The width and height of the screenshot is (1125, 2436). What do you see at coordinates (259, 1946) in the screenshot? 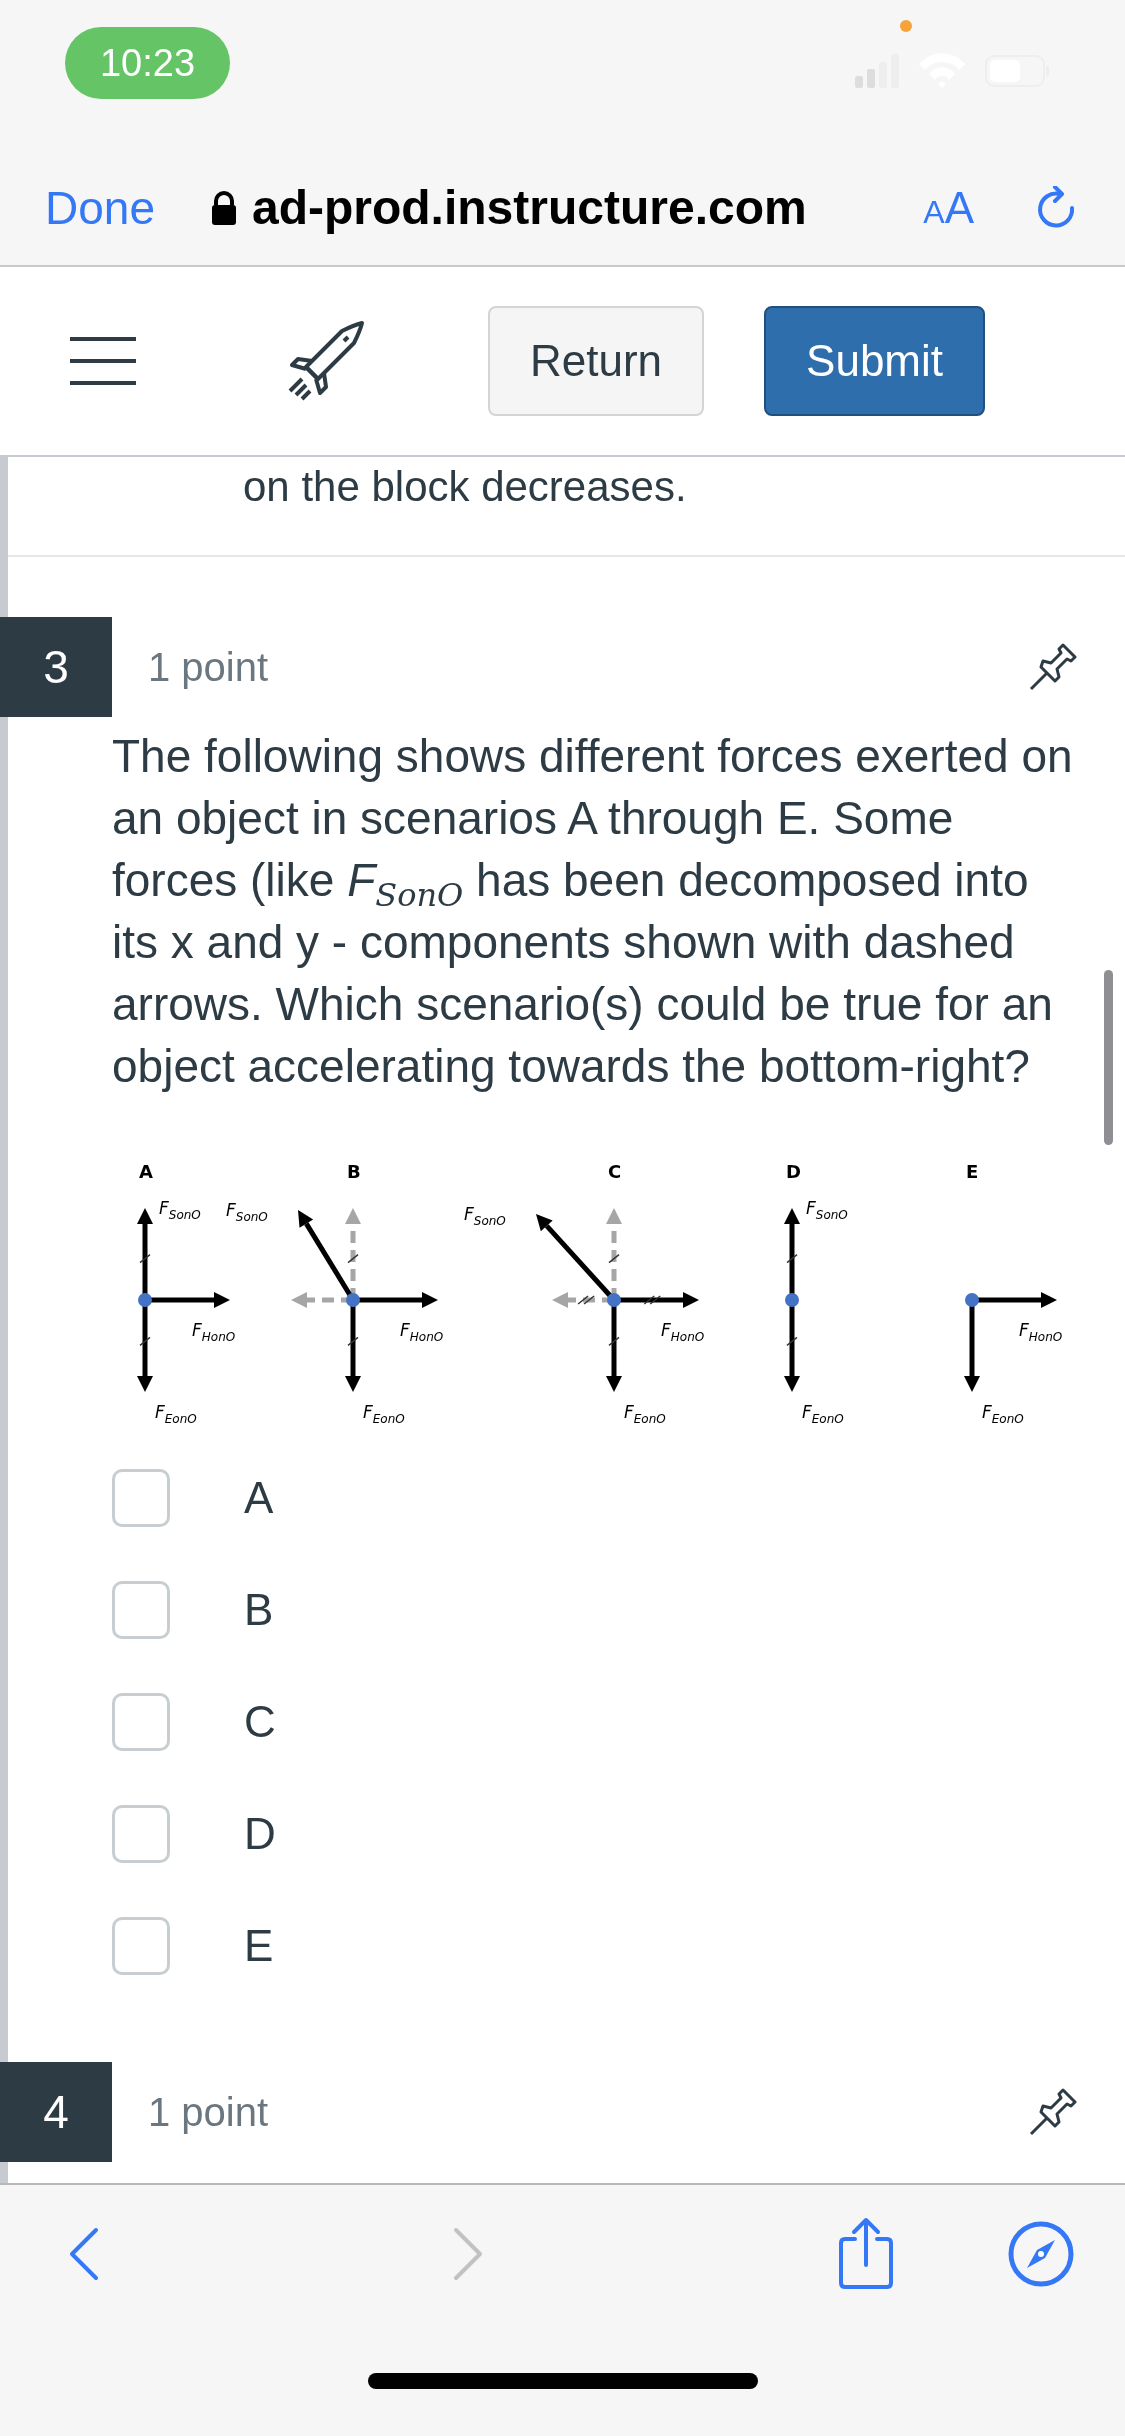
I see `option-label: E` at bounding box center [259, 1946].